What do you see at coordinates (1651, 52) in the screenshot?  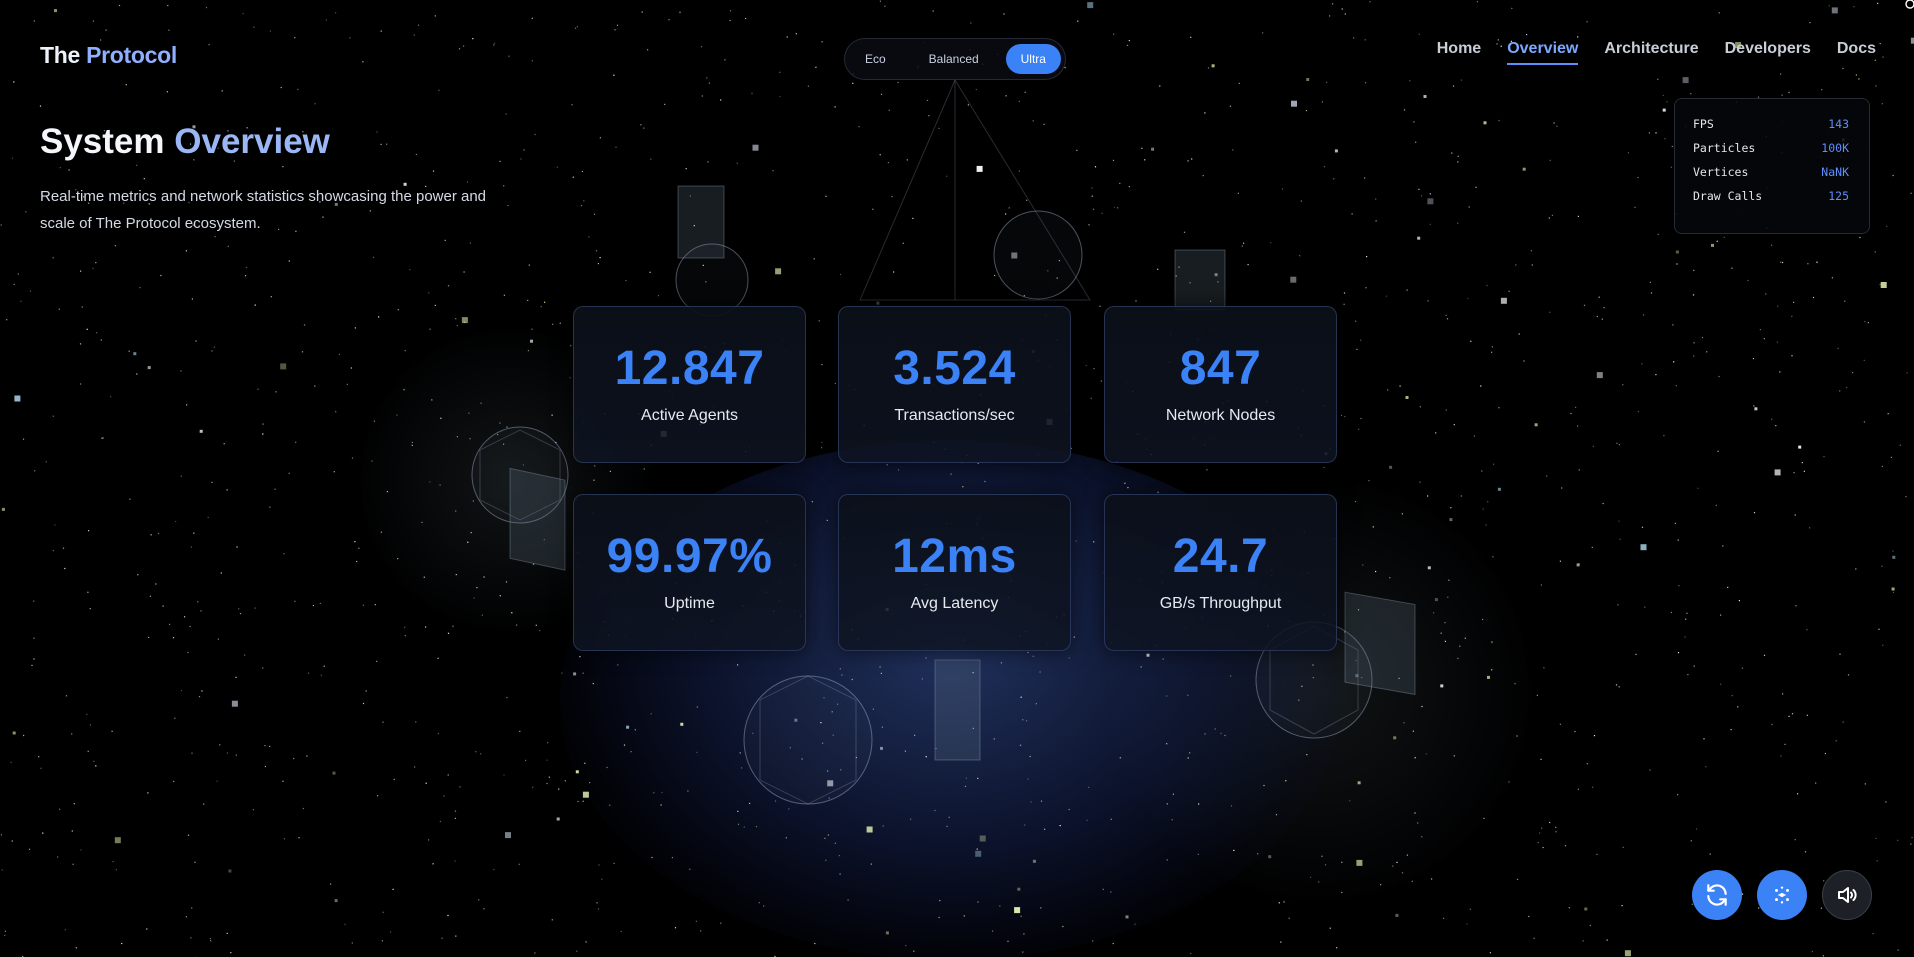 I see `nav-architecture: Architecture` at bounding box center [1651, 52].